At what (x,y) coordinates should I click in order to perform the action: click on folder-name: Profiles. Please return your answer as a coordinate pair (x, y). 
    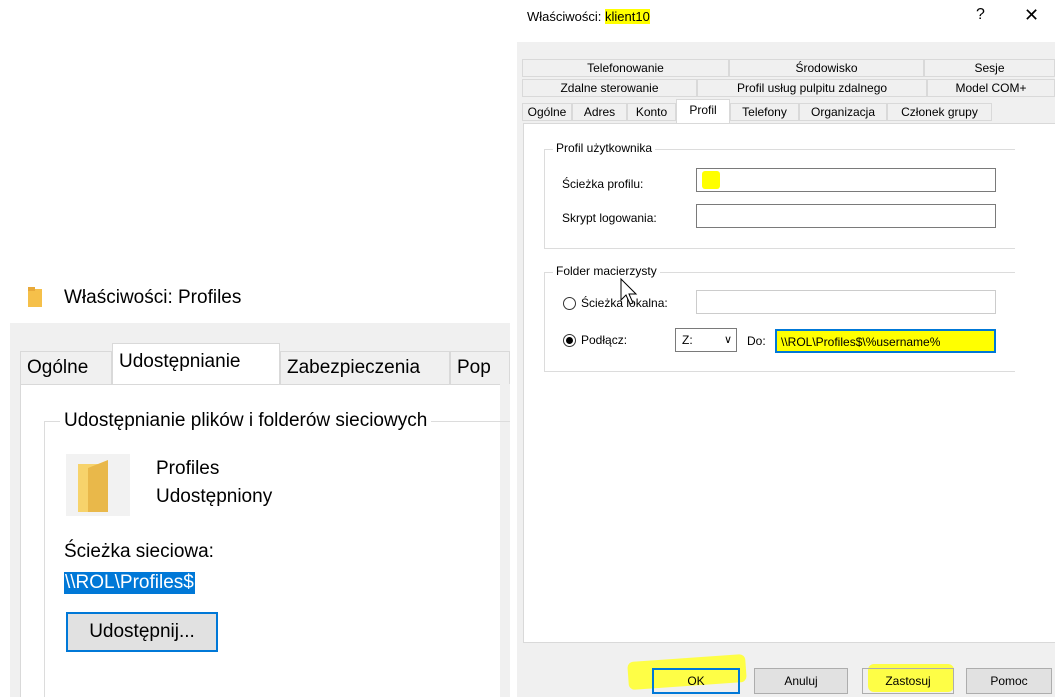
    Looking at the image, I should click on (188, 468).